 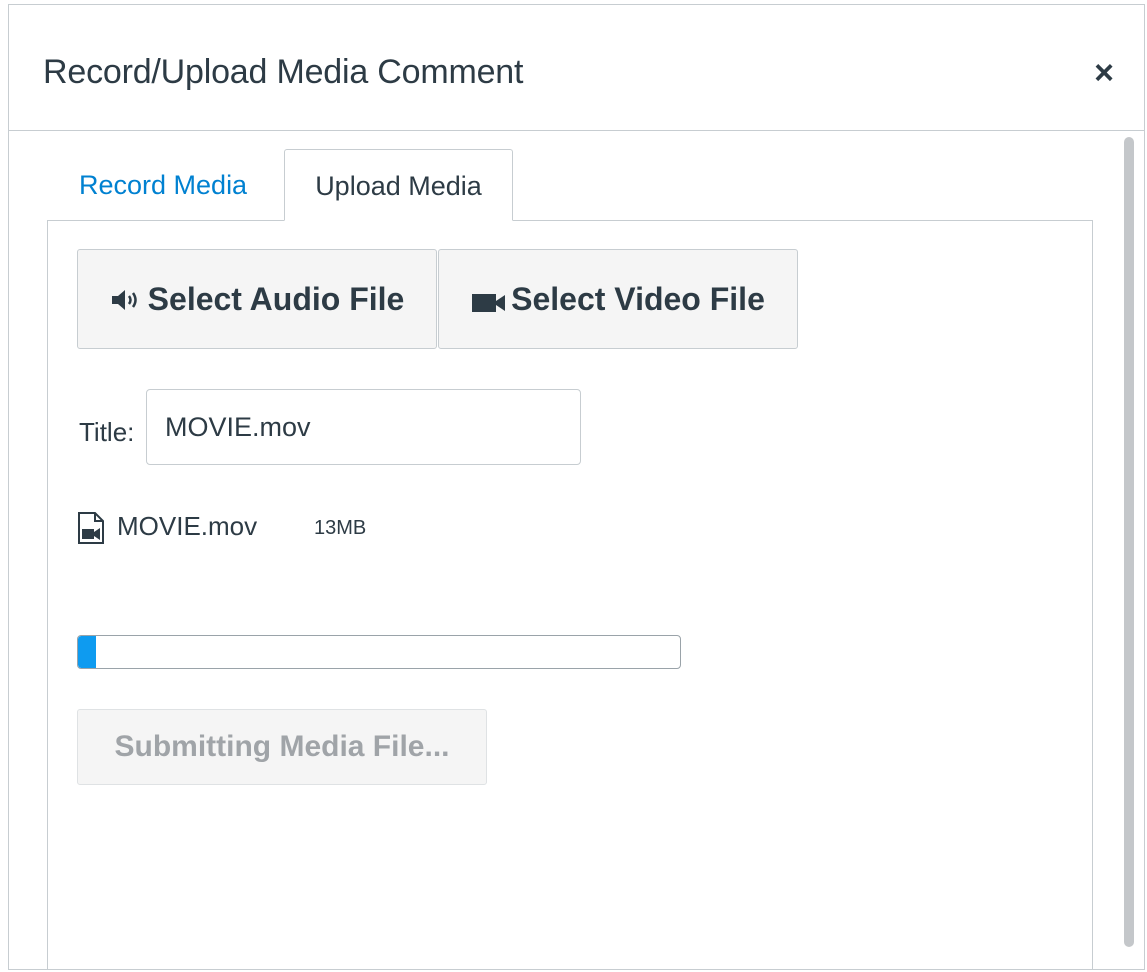 What do you see at coordinates (571, 185) in the screenshot?
I see `media-tabs: Record Media Upload Media` at bounding box center [571, 185].